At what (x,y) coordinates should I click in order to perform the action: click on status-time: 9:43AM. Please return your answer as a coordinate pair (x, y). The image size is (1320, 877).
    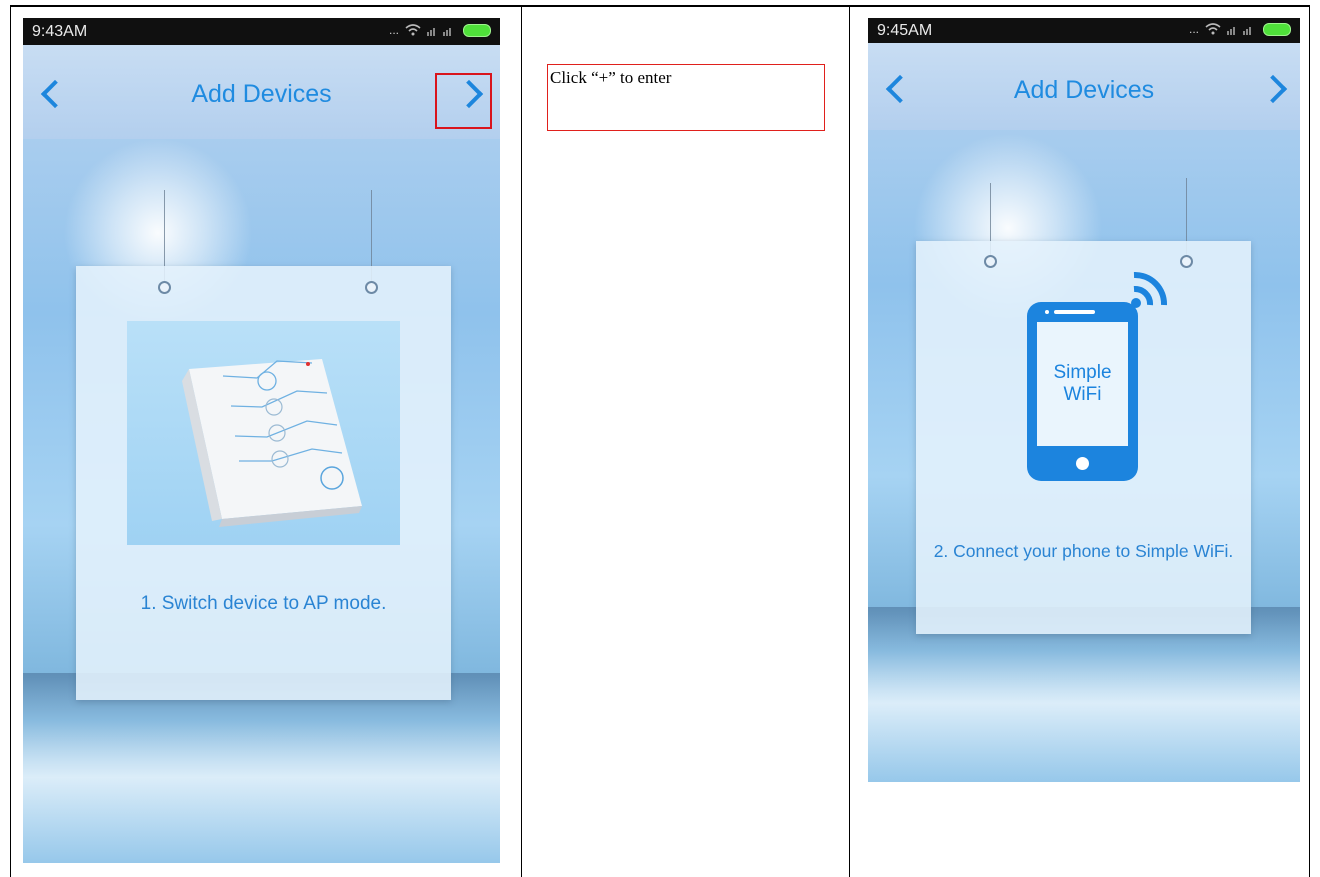
    Looking at the image, I should click on (60, 31).